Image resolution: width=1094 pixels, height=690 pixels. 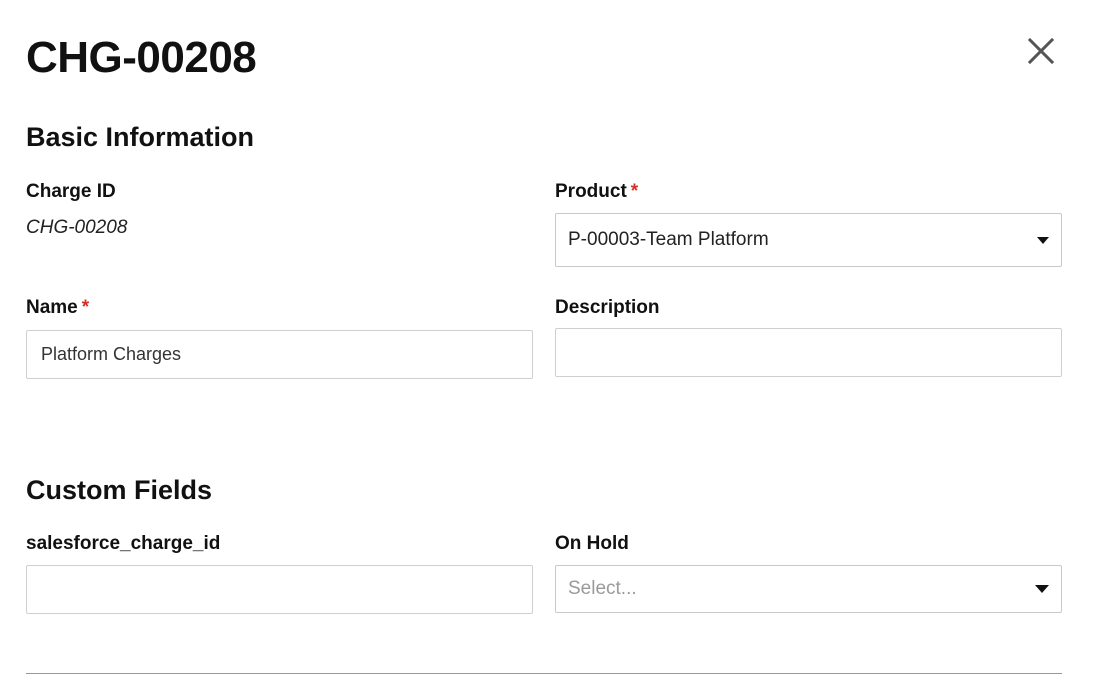 I want to click on name-label-text: Name, so click(x=52, y=307).